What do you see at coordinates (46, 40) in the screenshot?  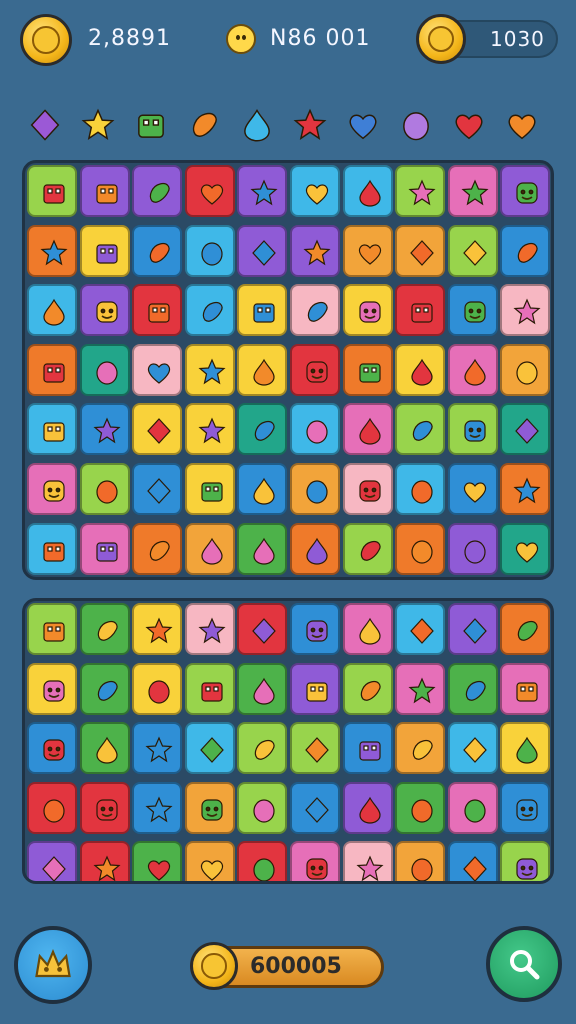 I see `gold-coin-icon` at bounding box center [46, 40].